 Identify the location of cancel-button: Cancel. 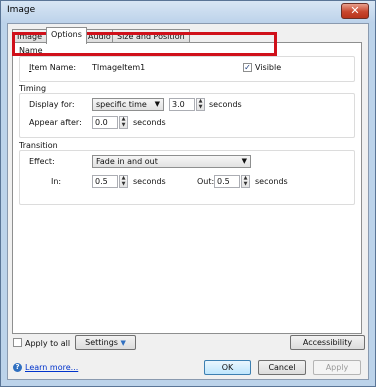
(282, 367).